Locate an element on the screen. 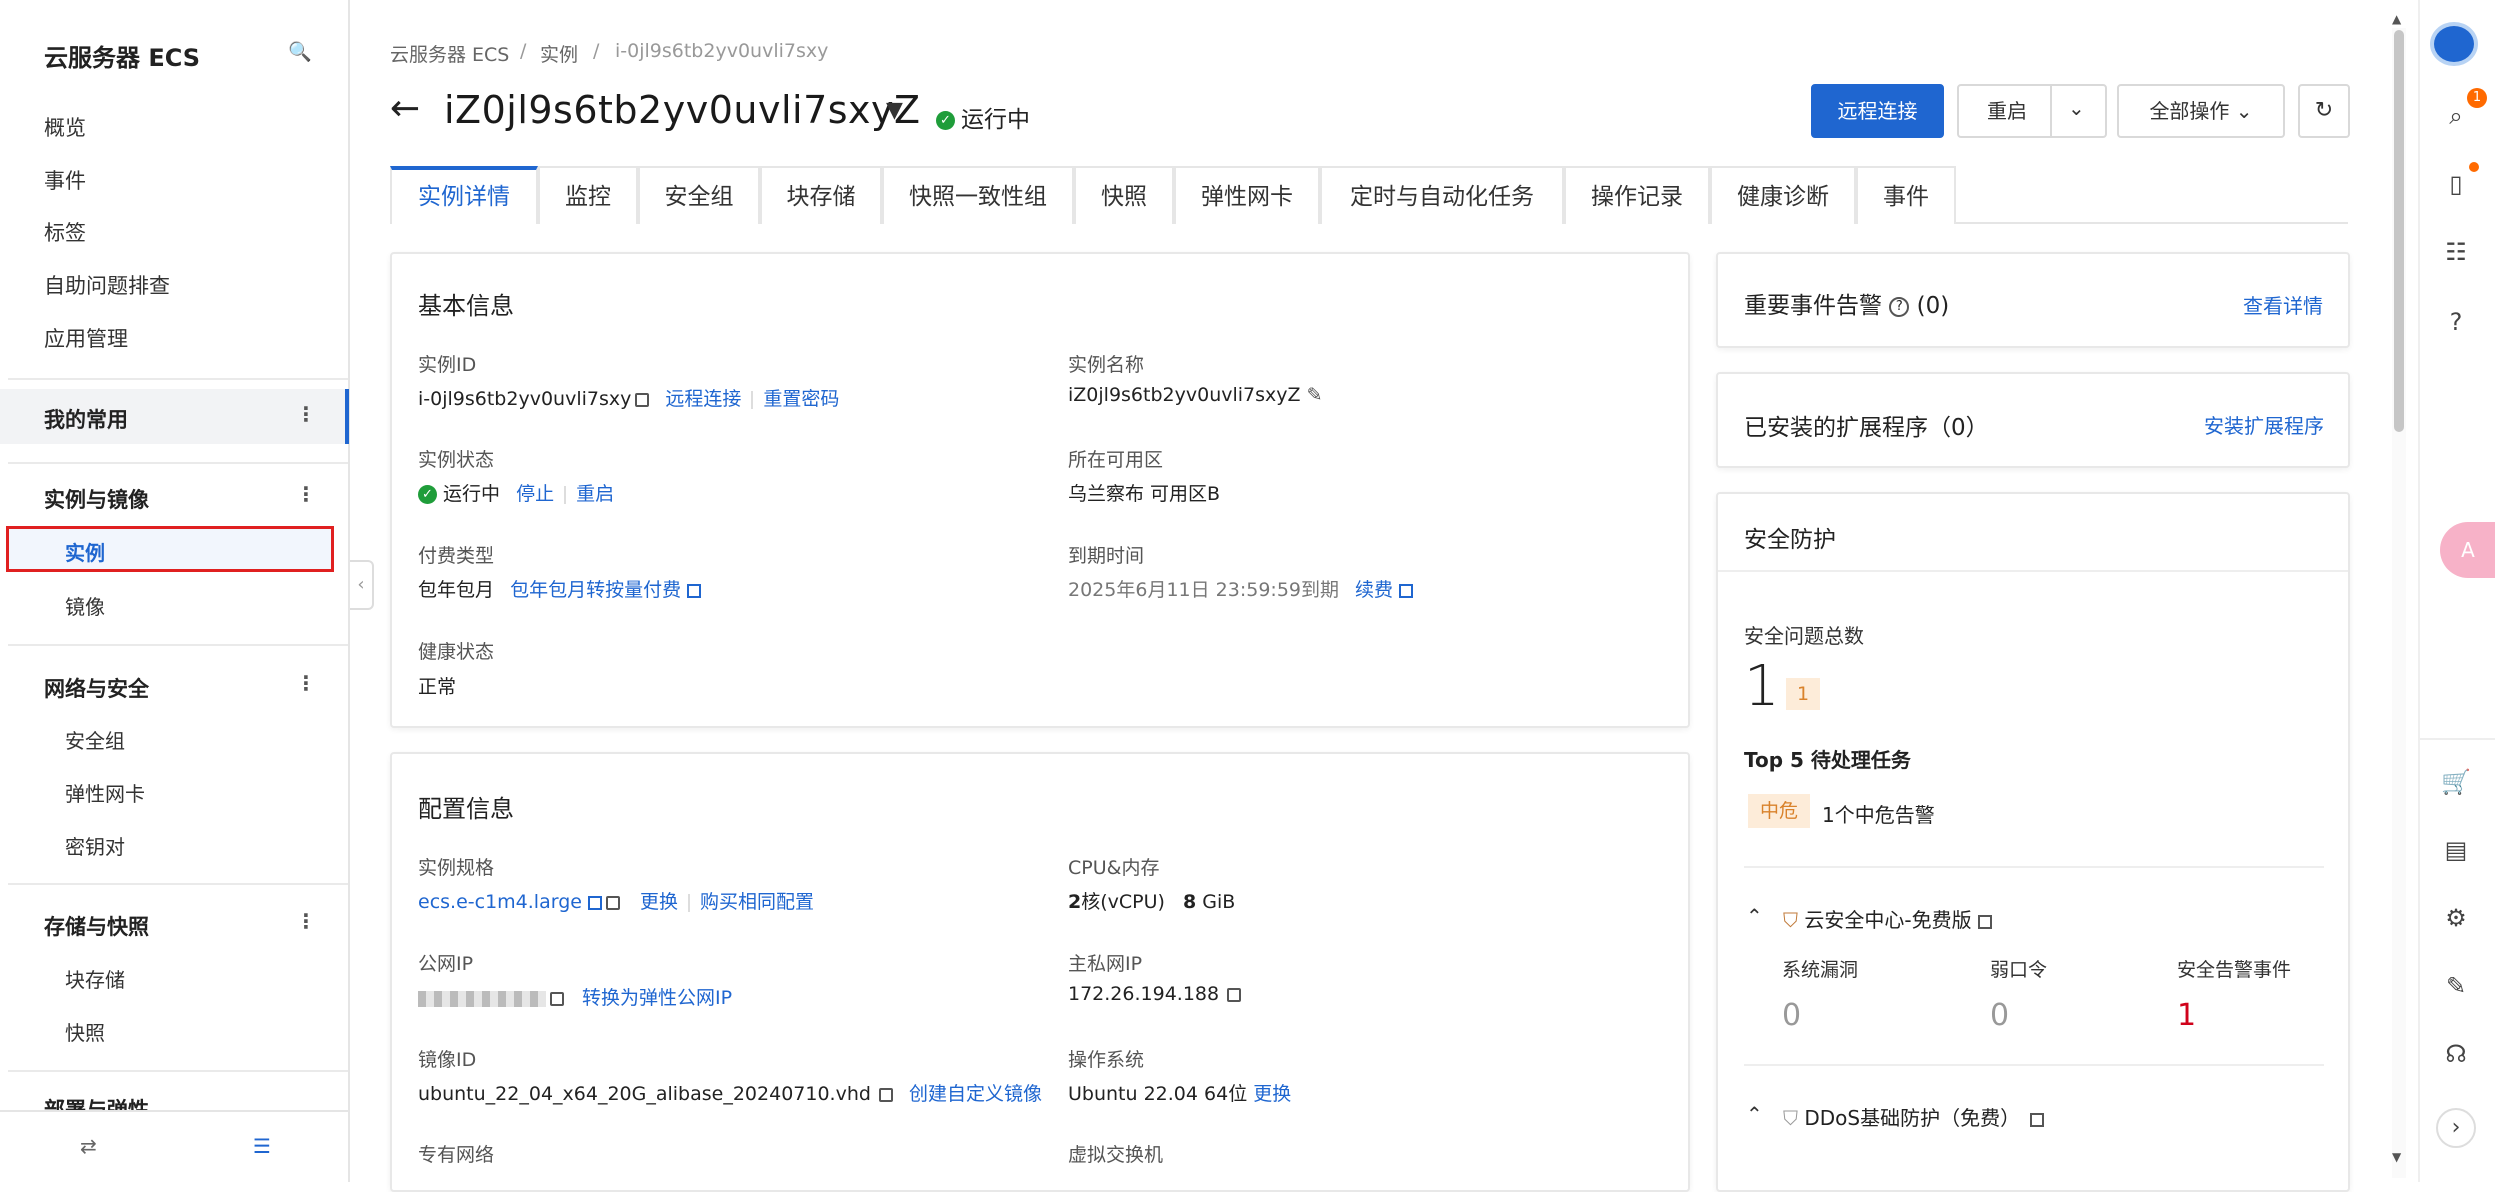 This screenshot has height=1192, width=2495. tab-operation-log: 操作记录 is located at coordinates (1637, 195).